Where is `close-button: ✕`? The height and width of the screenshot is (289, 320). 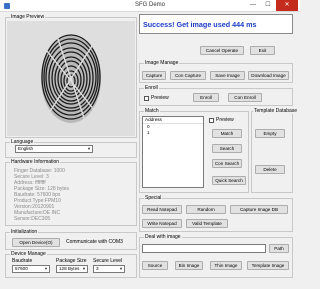 close-button: ✕ is located at coordinates (287, 5).